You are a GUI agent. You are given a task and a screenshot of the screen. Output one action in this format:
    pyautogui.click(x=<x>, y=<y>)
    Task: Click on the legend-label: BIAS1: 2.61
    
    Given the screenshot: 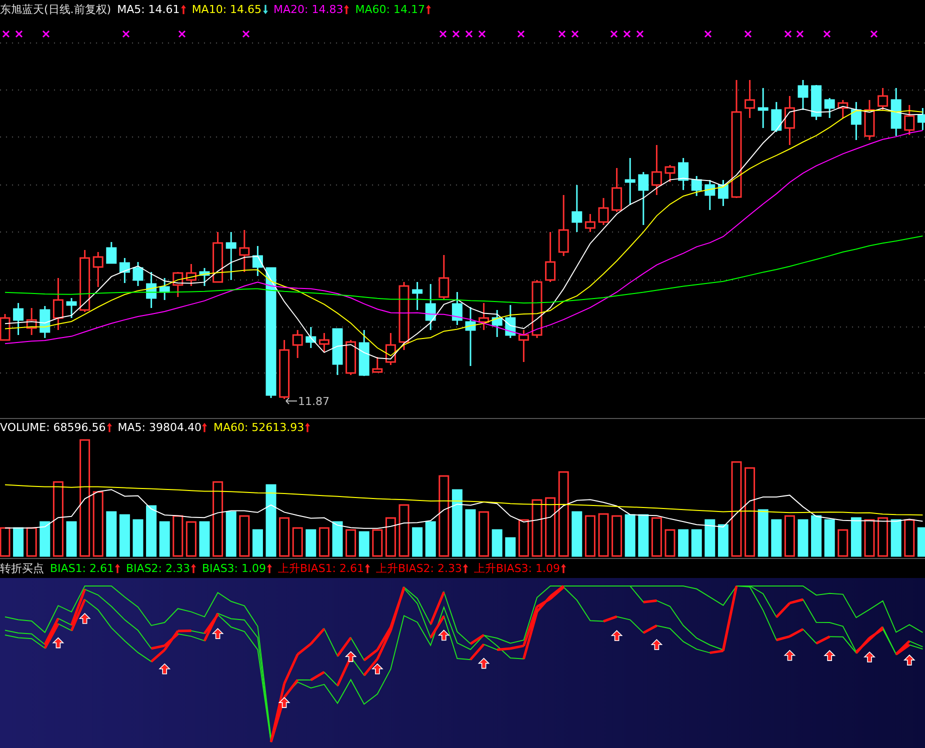 What is the action you would take?
    pyautogui.click(x=82, y=568)
    